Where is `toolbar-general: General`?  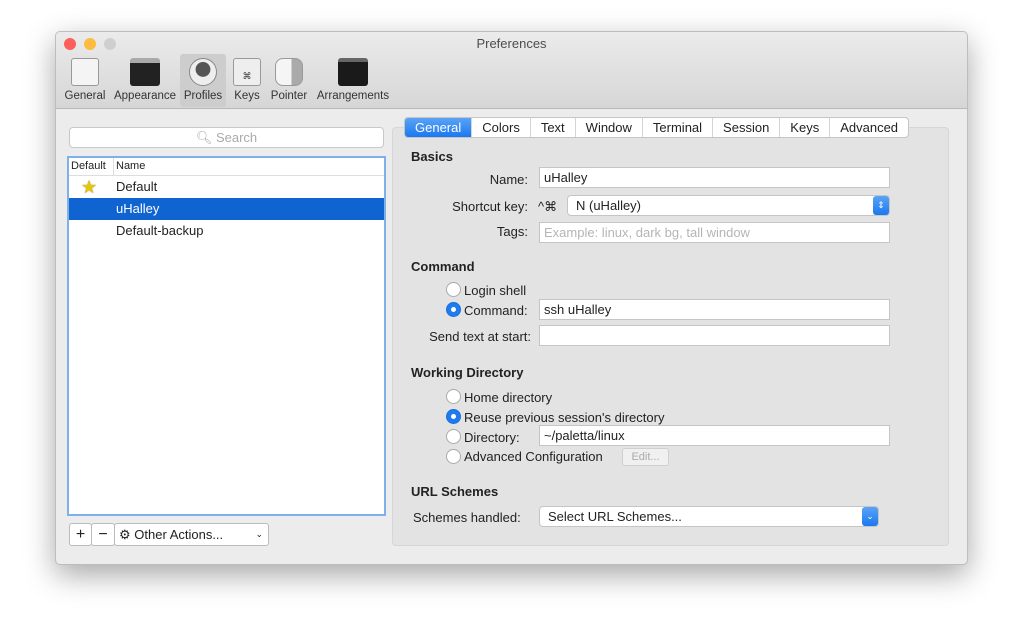 toolbar-general: General is located at coordinates (85, 80).